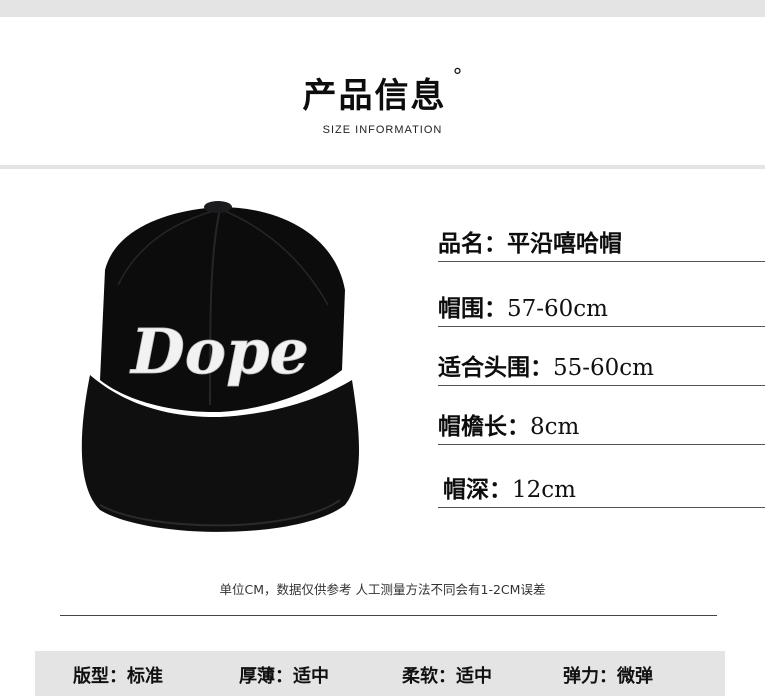 The width and height of the screenshot is (765, 696). What do you see at coordinates (635, 676) in the screenshot?
I see `attribute-value: 微弹` at bounding box center [635, 676].